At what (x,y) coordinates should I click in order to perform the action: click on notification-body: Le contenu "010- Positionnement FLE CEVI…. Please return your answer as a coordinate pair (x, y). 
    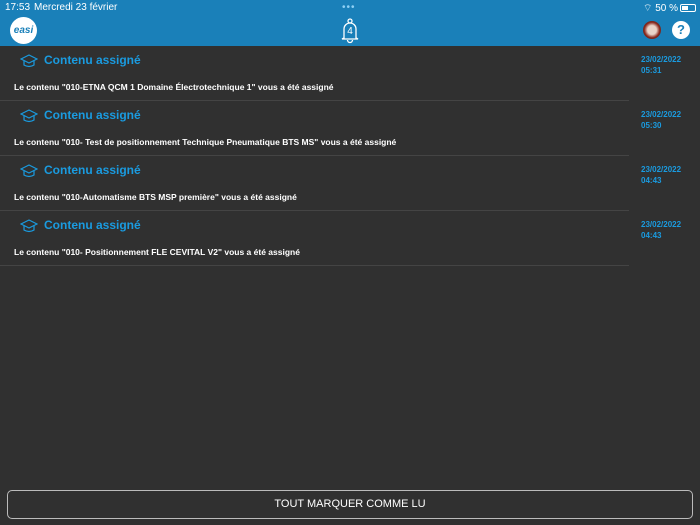
    Looking at the image, I should click on (157, 252).